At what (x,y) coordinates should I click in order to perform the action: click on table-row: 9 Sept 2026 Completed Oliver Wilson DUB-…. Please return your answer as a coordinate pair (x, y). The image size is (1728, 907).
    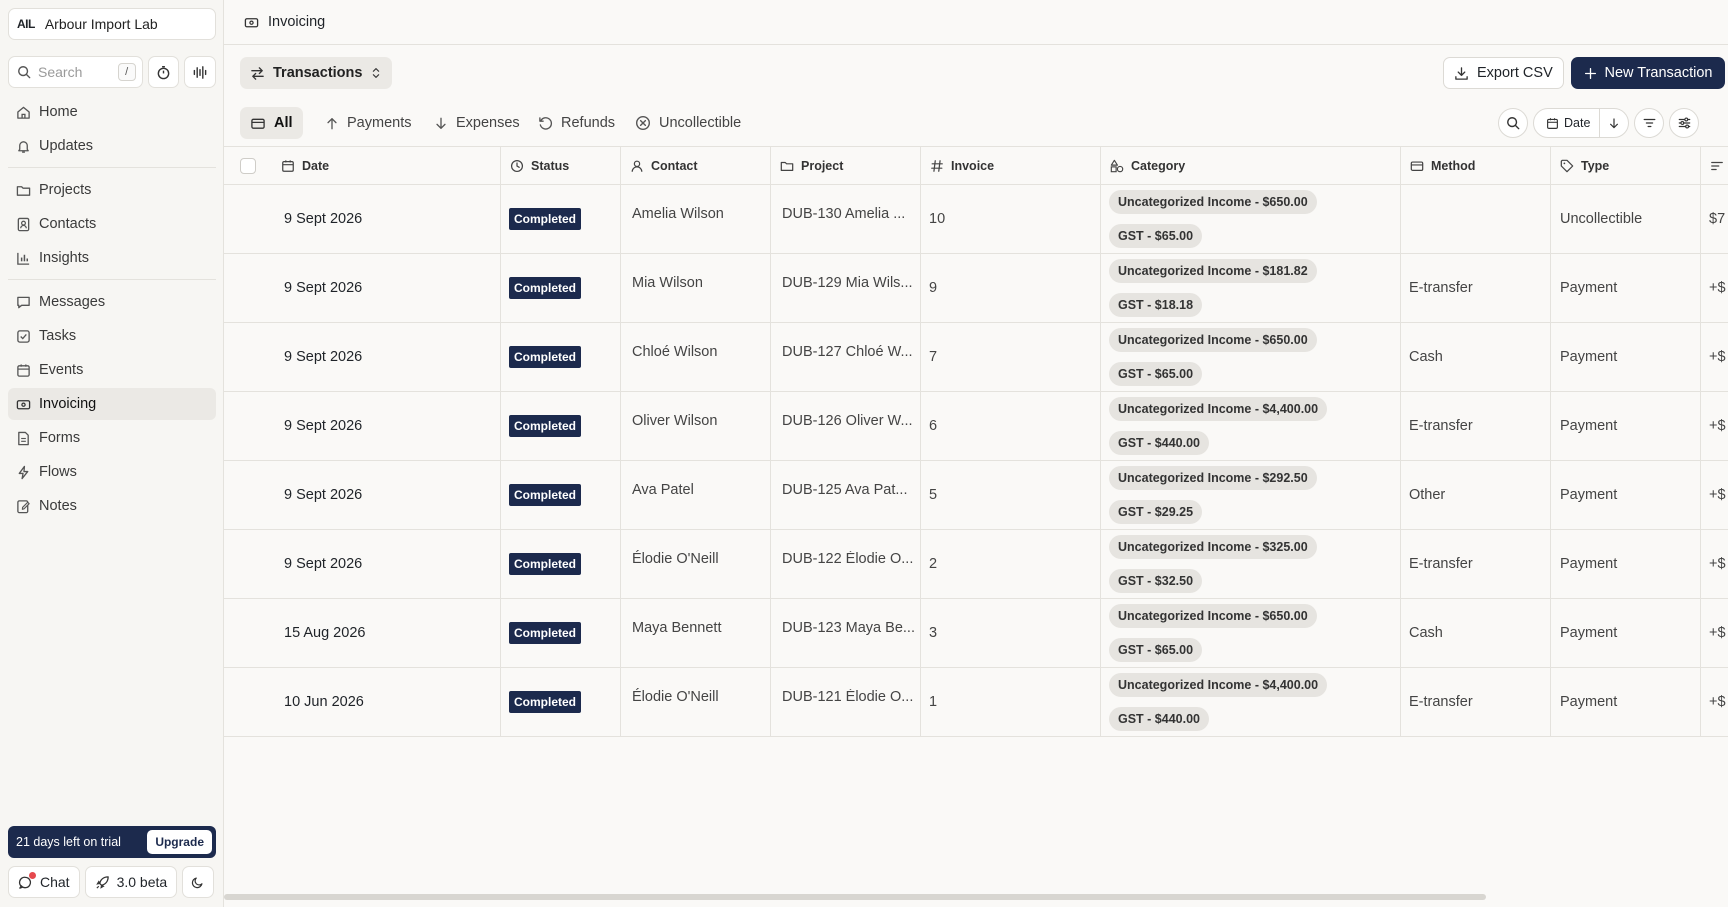
    Looking at the image, I should click on (976, 426).